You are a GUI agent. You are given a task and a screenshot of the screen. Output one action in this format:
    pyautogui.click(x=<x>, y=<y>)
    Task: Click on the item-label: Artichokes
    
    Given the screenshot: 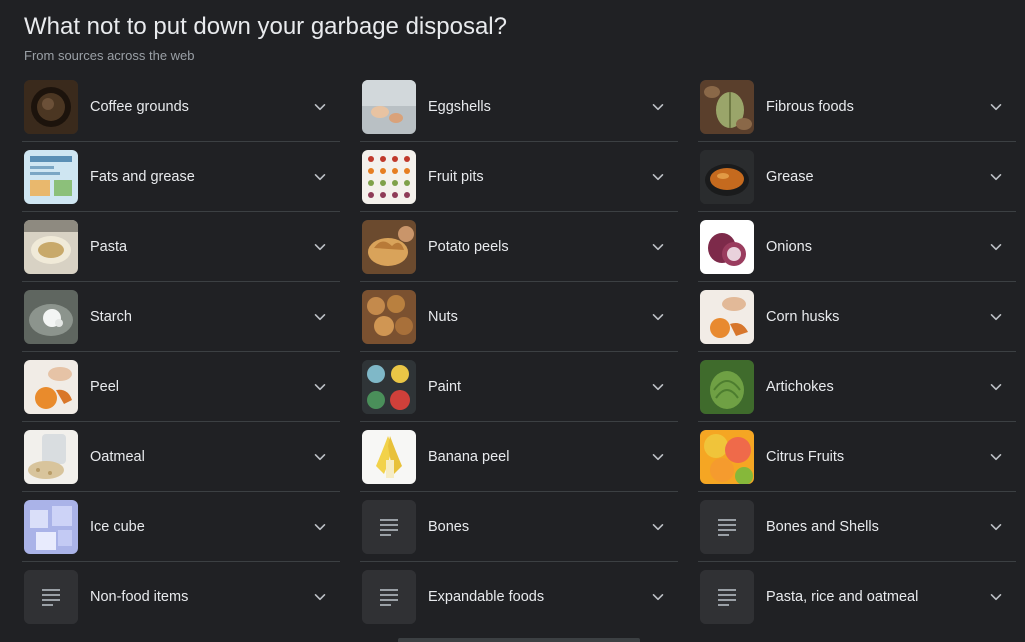 What is the action you would take?
    pyautogui.click(x=800, y=387)
    